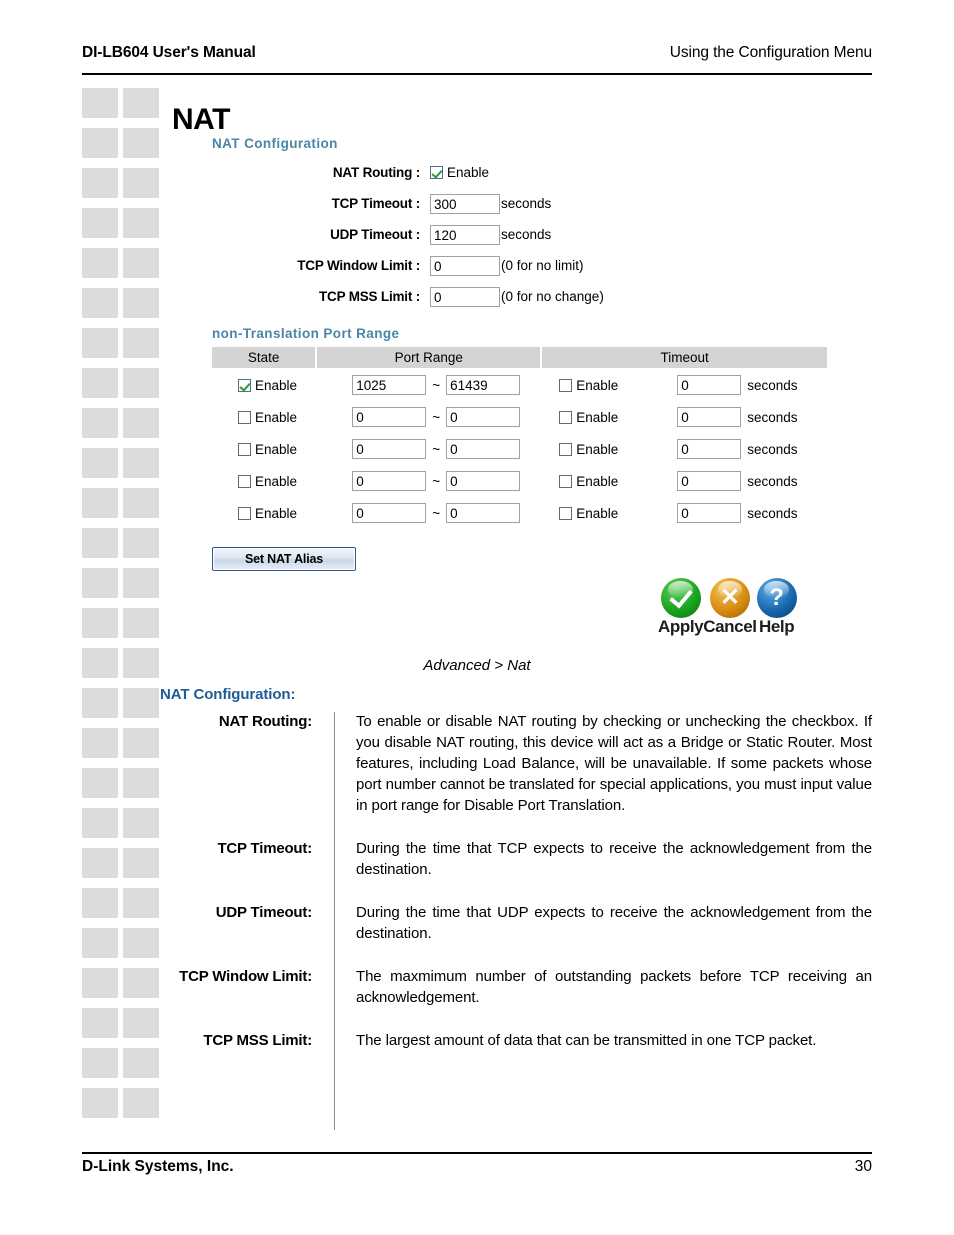 The image size is (954, 1235). Describe the element at coordinates (618, 417) in the screenshot. I see `timeout-checkbox-wrap-1: Enable` at that location.